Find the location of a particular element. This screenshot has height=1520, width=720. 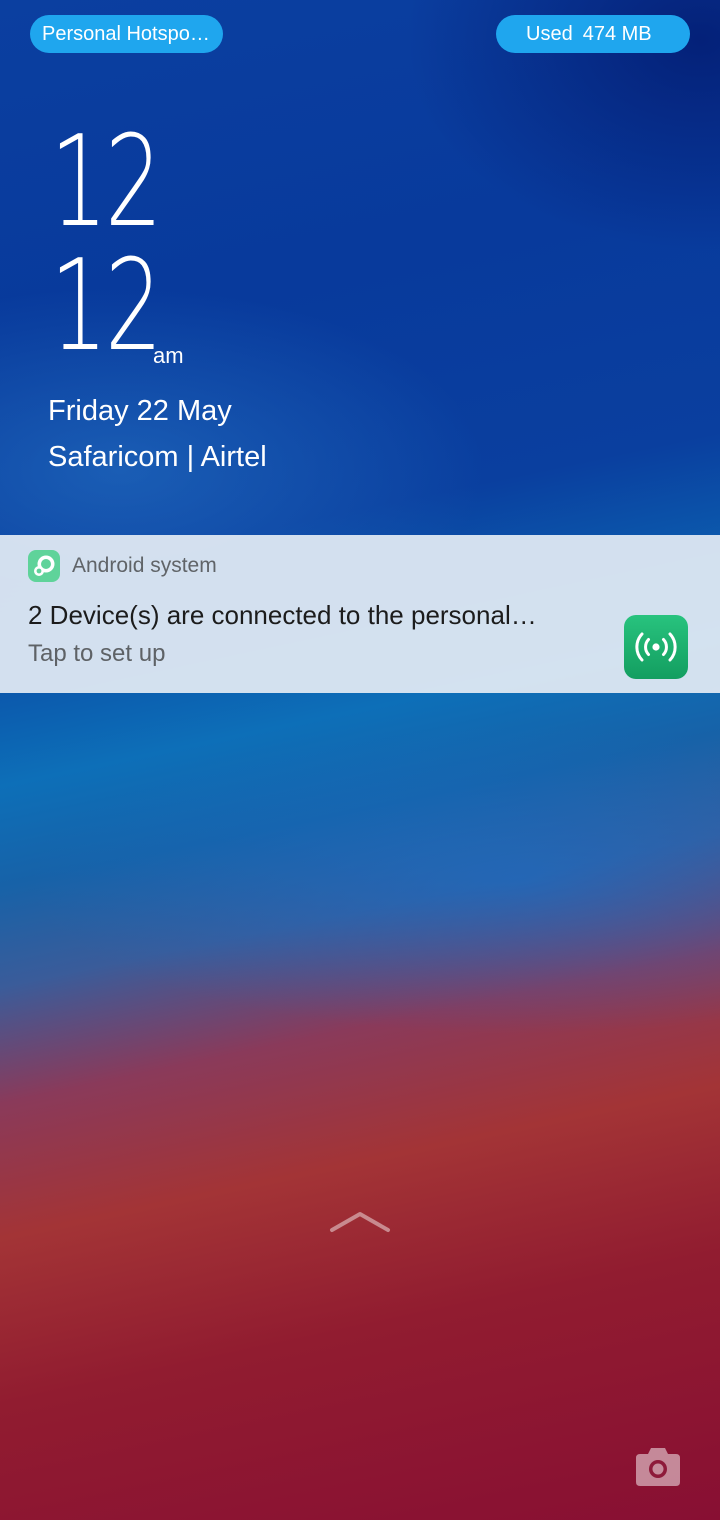

notification-app-name: Android system is located at coordinates (144, 565).